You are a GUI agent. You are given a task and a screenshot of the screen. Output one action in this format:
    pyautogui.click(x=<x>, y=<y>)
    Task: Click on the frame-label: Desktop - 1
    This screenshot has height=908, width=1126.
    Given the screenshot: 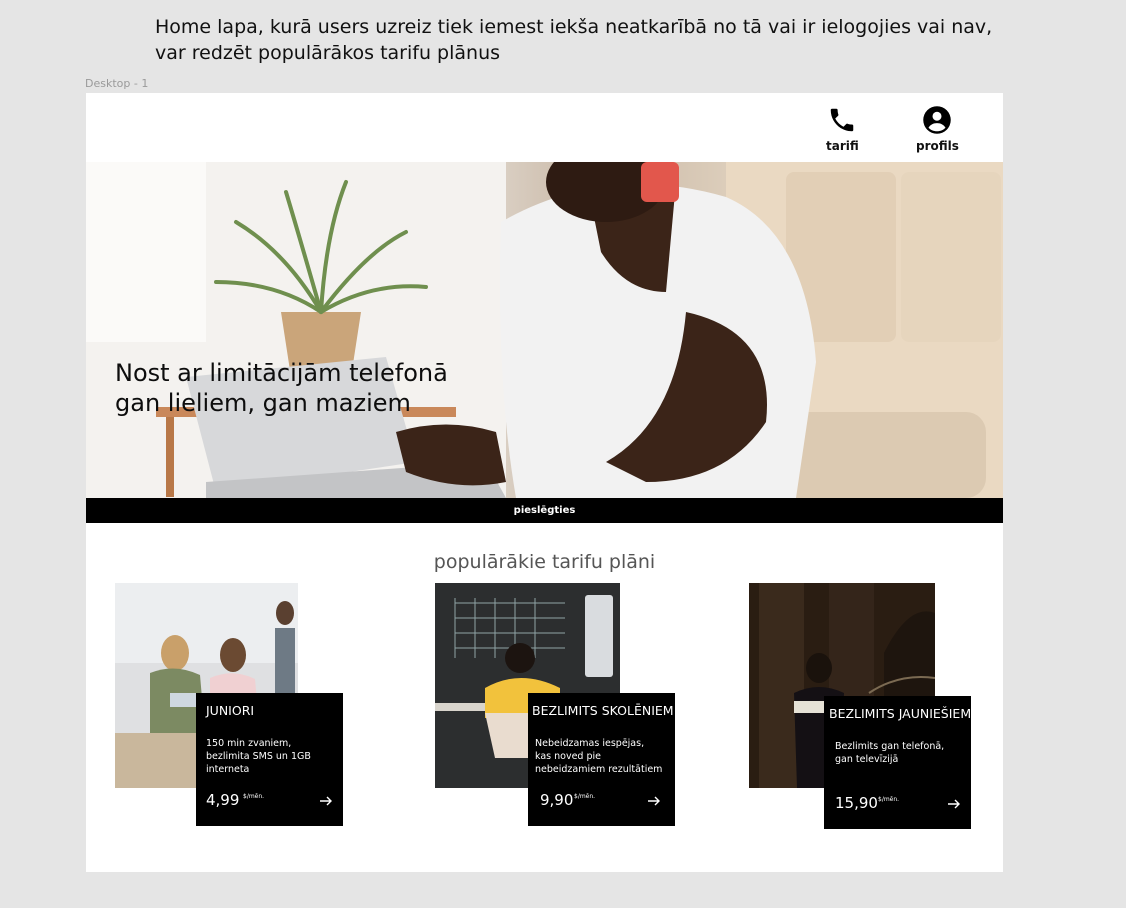 What is the action you would take?
    pyautogui.click(x=117, y=83)
    